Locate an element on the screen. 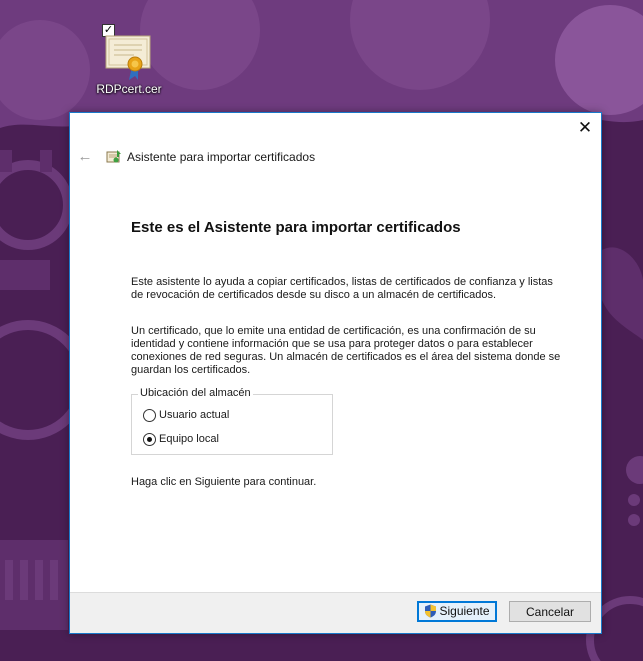 Image resolution: width=643 pixels, height=661 pixels. desktop-icon-rdpcert: ✓ RDPcert.cer is located at coordinates (129, 61).